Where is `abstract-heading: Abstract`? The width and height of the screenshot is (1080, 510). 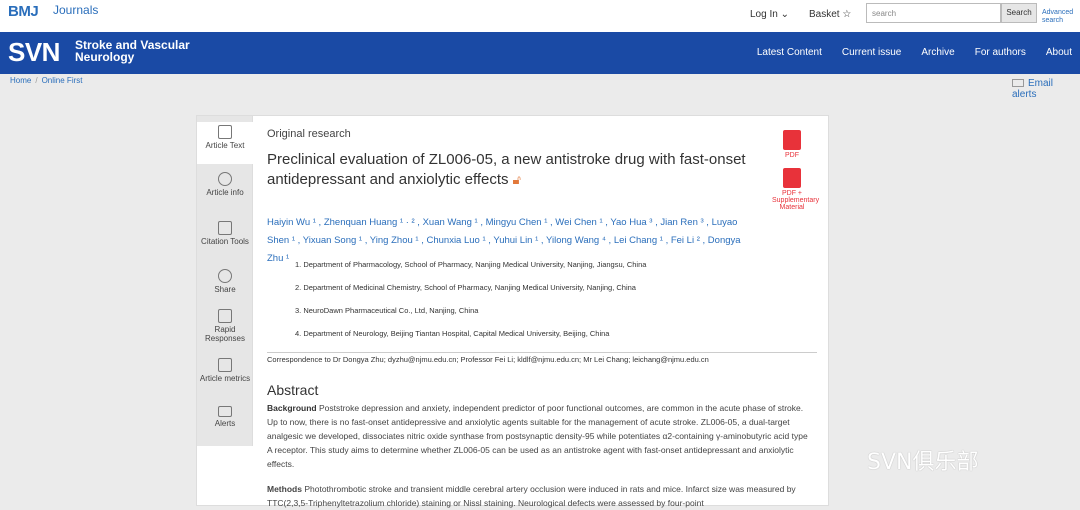
abstract-heading: Abstract is located at coordinates (293, 390).